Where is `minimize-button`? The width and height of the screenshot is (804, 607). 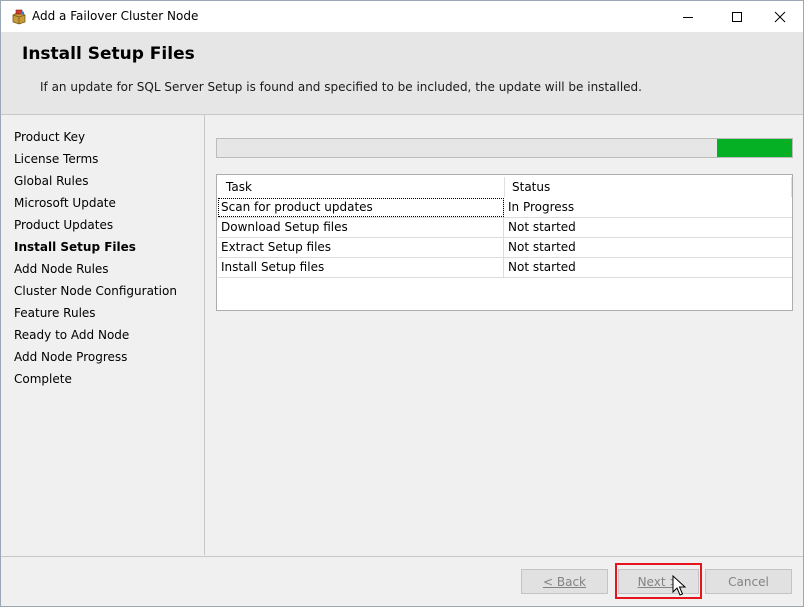 minimize-button is located at coordinates (688, 16).